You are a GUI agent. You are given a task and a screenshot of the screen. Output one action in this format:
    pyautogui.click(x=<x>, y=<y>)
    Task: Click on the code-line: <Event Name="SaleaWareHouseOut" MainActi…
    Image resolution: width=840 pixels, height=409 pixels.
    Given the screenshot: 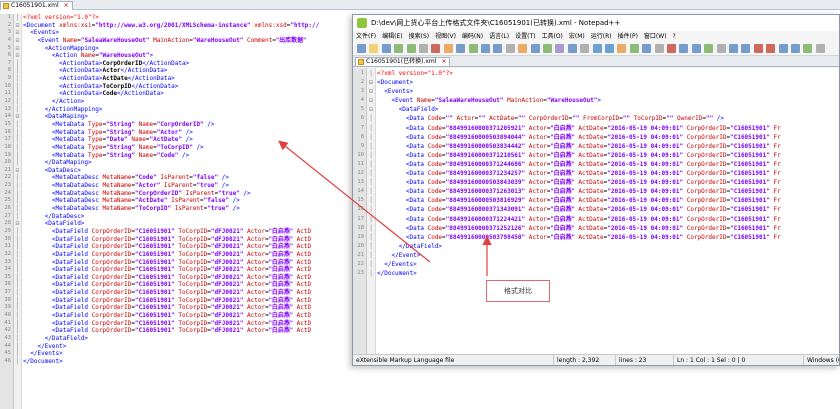 What is the action you would take?
    pyautogui.click(x=608, y=100)
    